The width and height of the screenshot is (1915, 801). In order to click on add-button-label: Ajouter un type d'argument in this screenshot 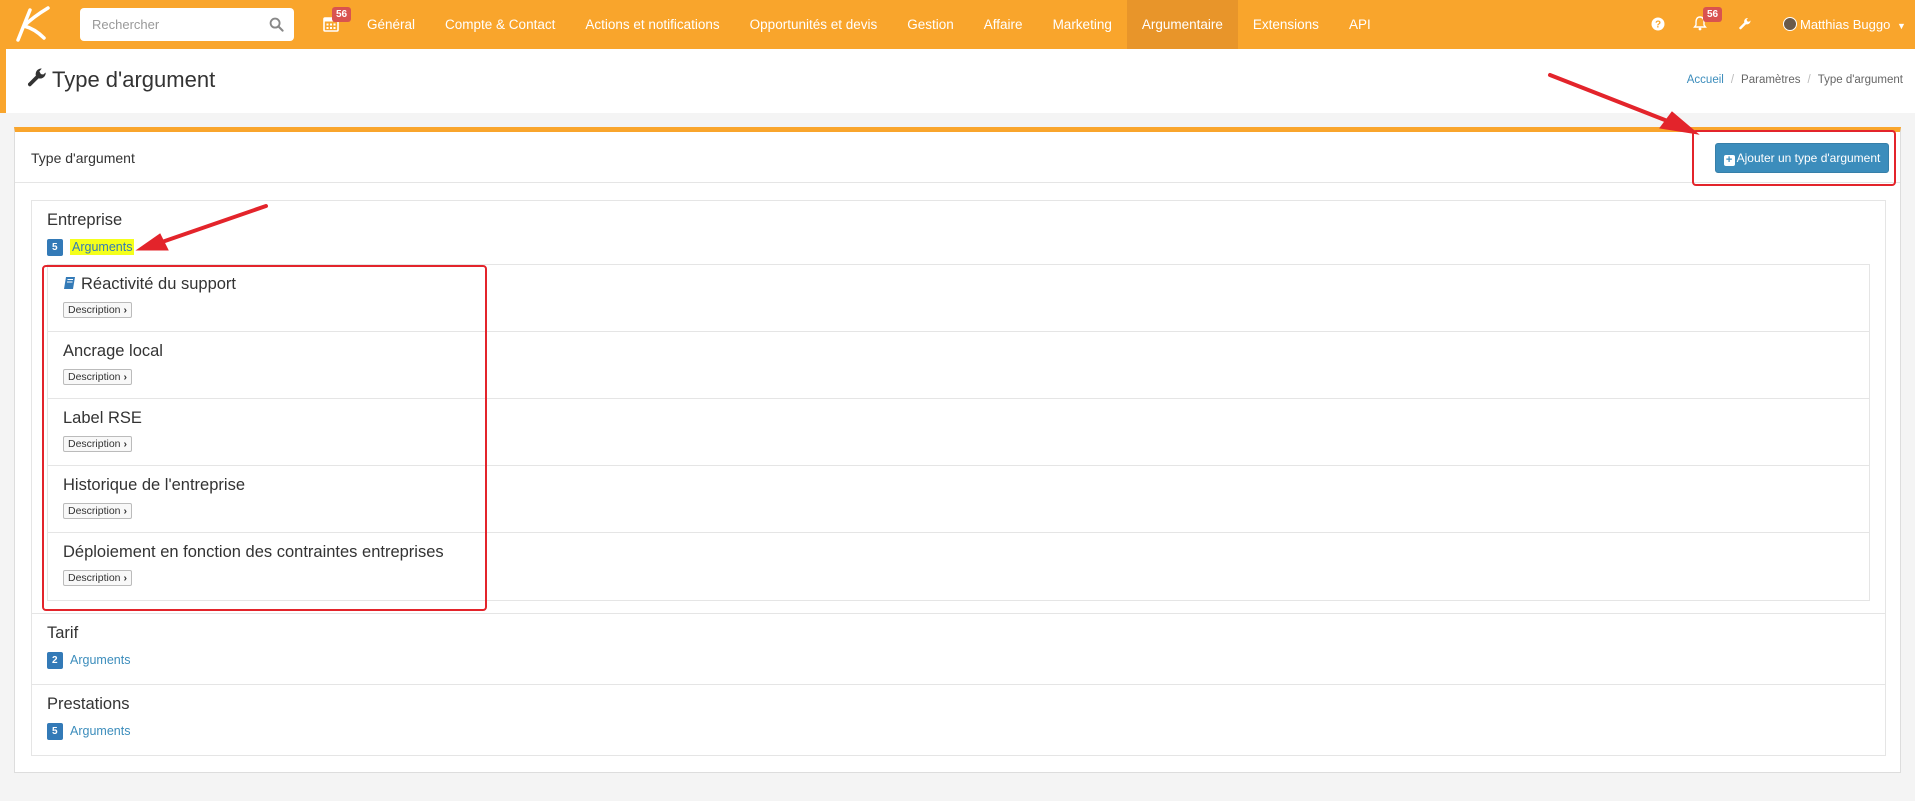, I will do `click(1808, 158)`.